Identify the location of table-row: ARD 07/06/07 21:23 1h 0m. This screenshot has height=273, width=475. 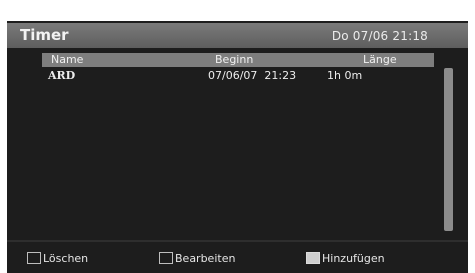
(238, 76).